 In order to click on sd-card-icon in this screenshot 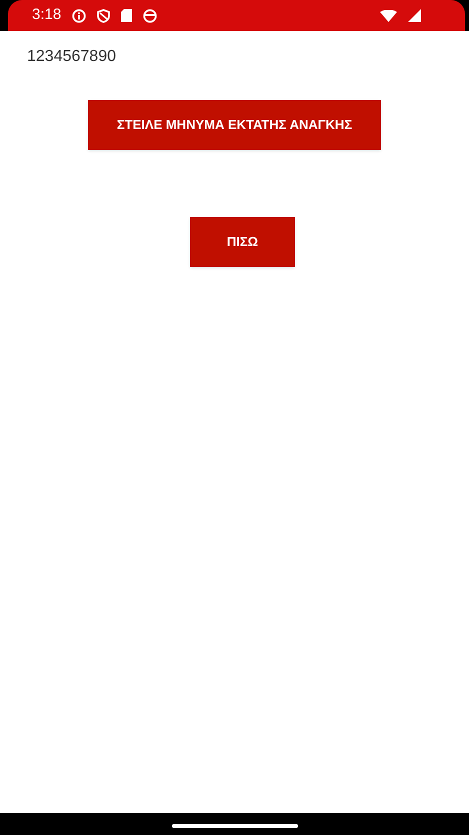, I will do `click(126, 15)`.